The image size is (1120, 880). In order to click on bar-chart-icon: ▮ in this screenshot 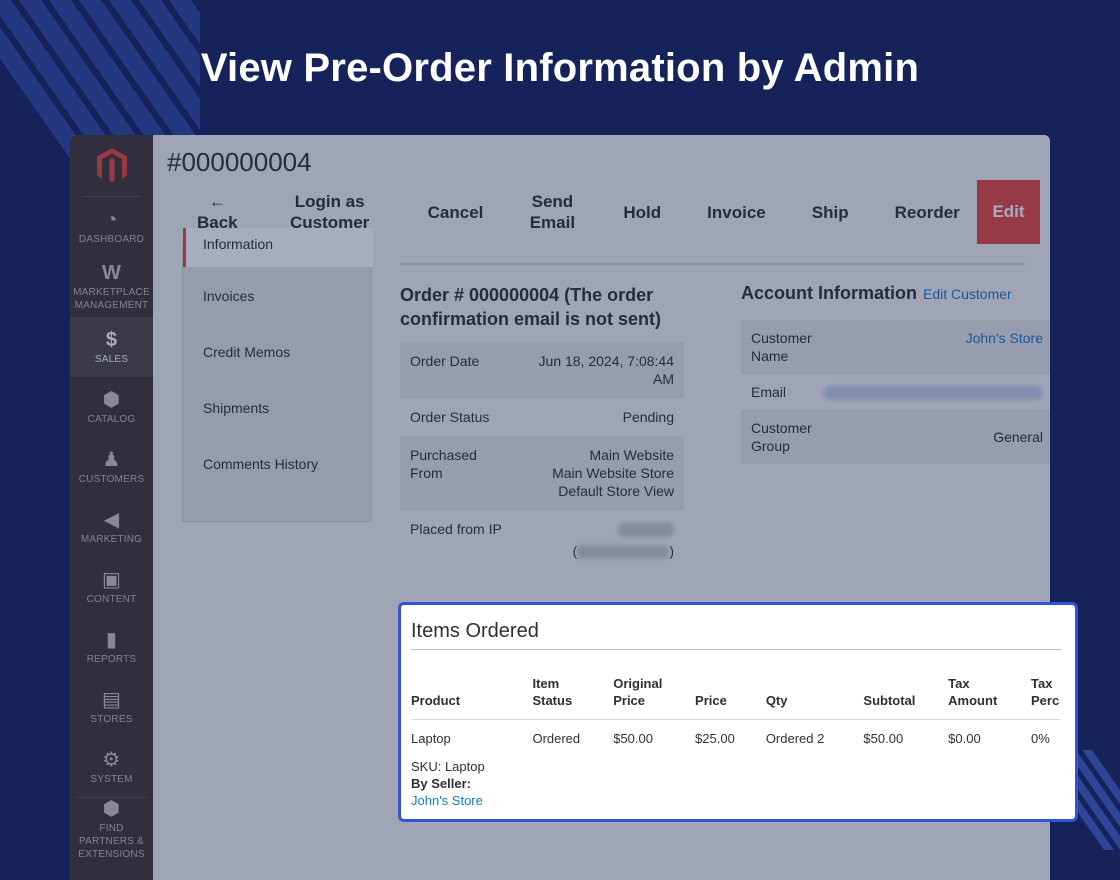, I will do `click(111, 639)`.